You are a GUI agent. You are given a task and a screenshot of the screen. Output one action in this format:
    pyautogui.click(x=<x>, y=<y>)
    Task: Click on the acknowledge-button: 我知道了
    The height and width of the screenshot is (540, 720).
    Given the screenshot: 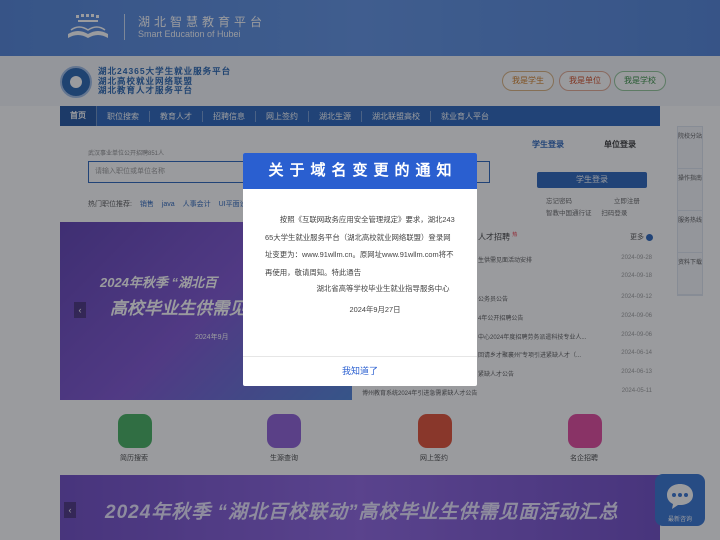 What is the action you would take?
    pyautogui.click(x=360, y=371)
    